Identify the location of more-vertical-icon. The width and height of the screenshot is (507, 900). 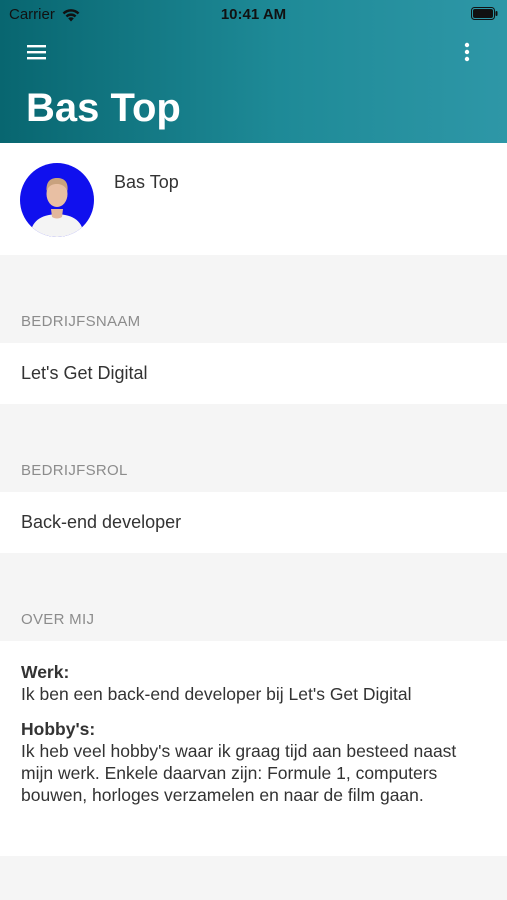
(467, 52).